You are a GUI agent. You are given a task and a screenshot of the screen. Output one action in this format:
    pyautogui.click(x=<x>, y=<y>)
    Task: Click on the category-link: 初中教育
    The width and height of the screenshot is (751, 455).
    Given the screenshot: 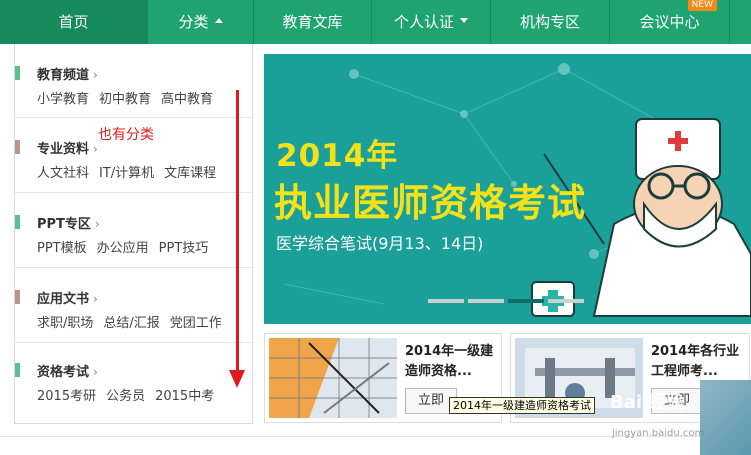 What is the action you would take?
    pyautogui.click(x=125, y=99)
    